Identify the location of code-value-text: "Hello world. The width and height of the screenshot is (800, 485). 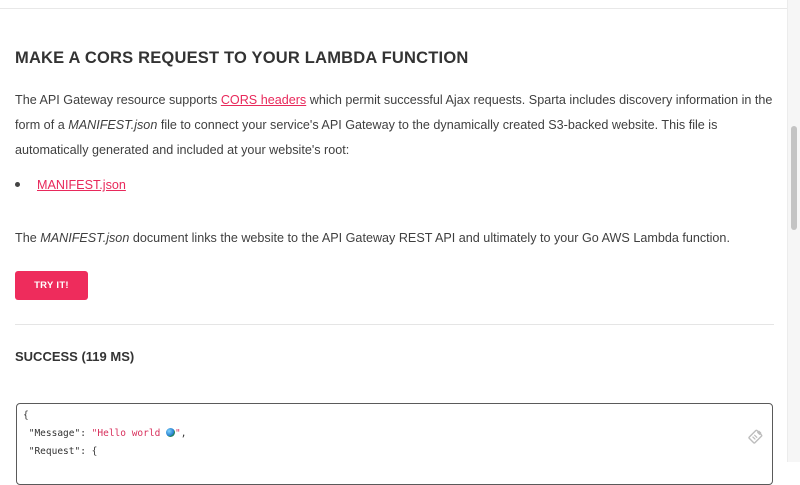
(129, 433).